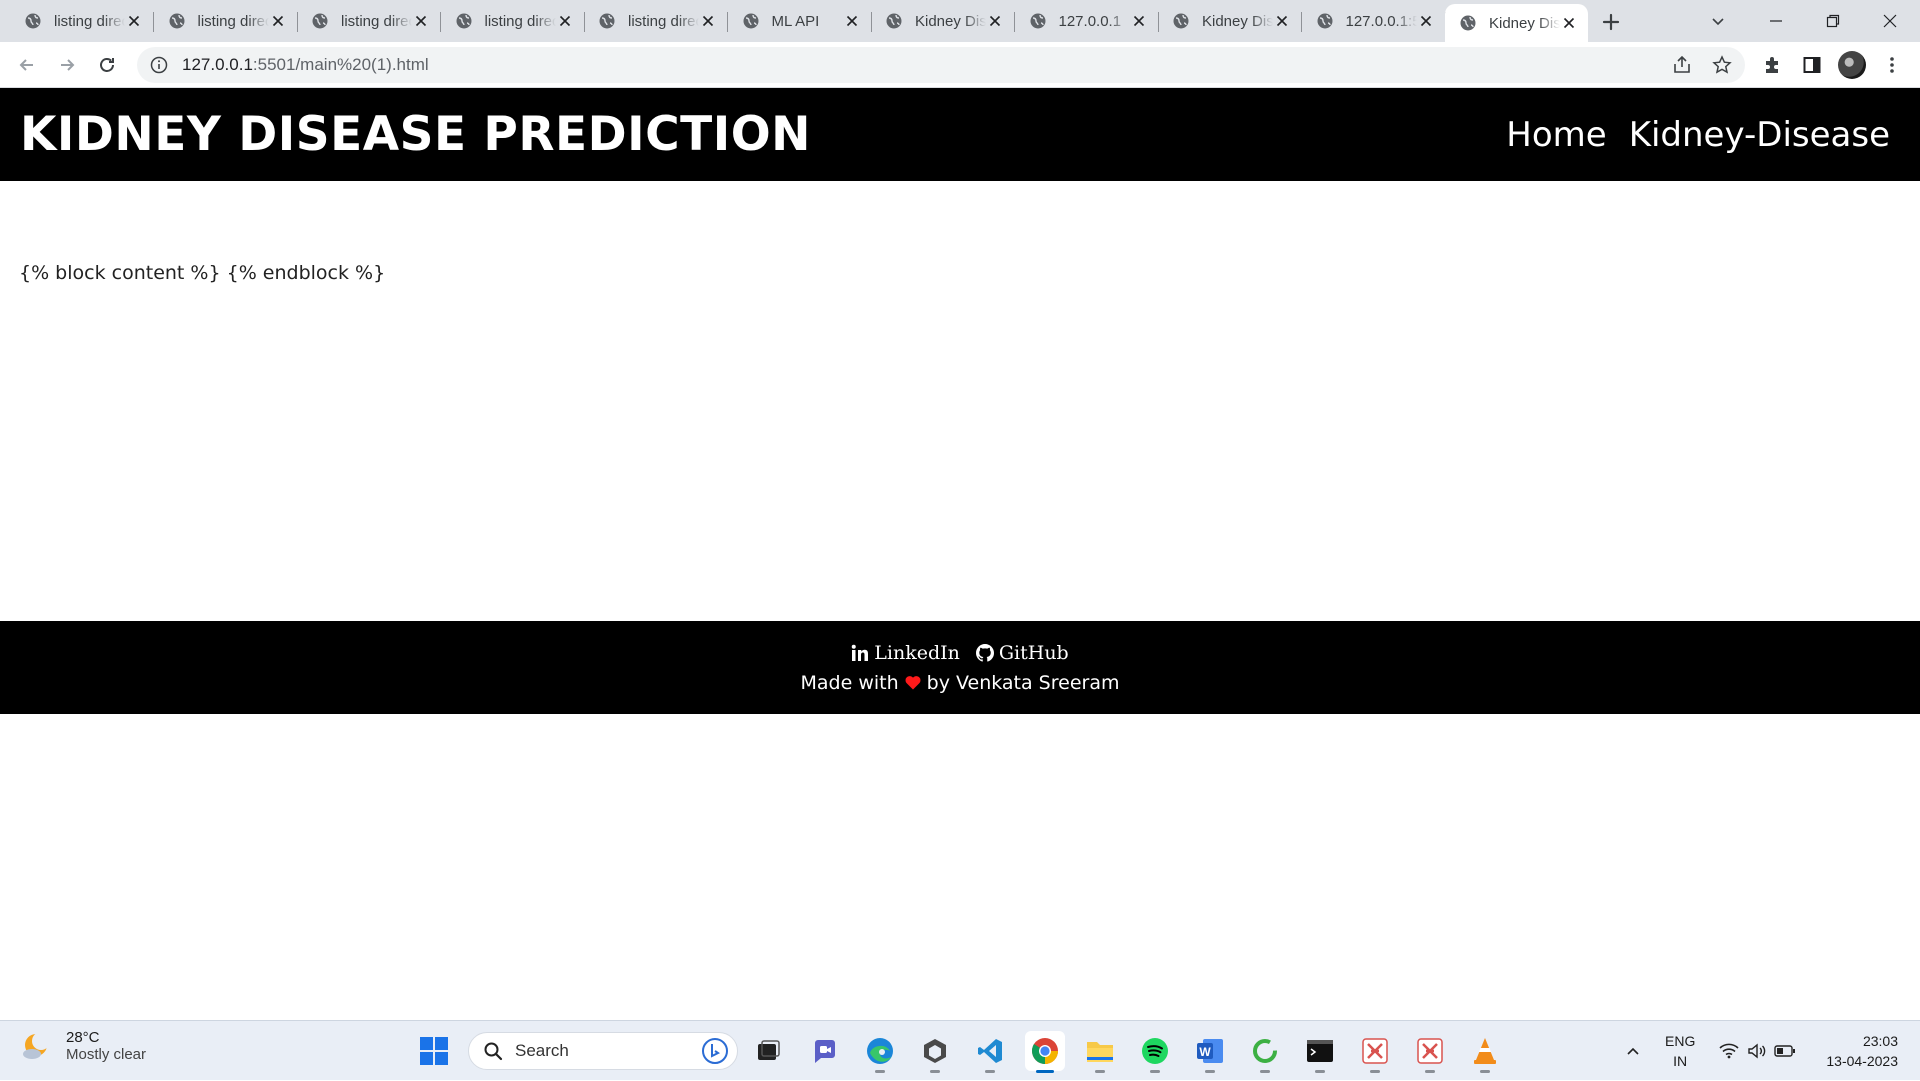 The image size is (1920, 1081). Describe the element at coordinates (1023, 682) in the screenshot. I see `author-text: by Venkata Sreeram` at that location.